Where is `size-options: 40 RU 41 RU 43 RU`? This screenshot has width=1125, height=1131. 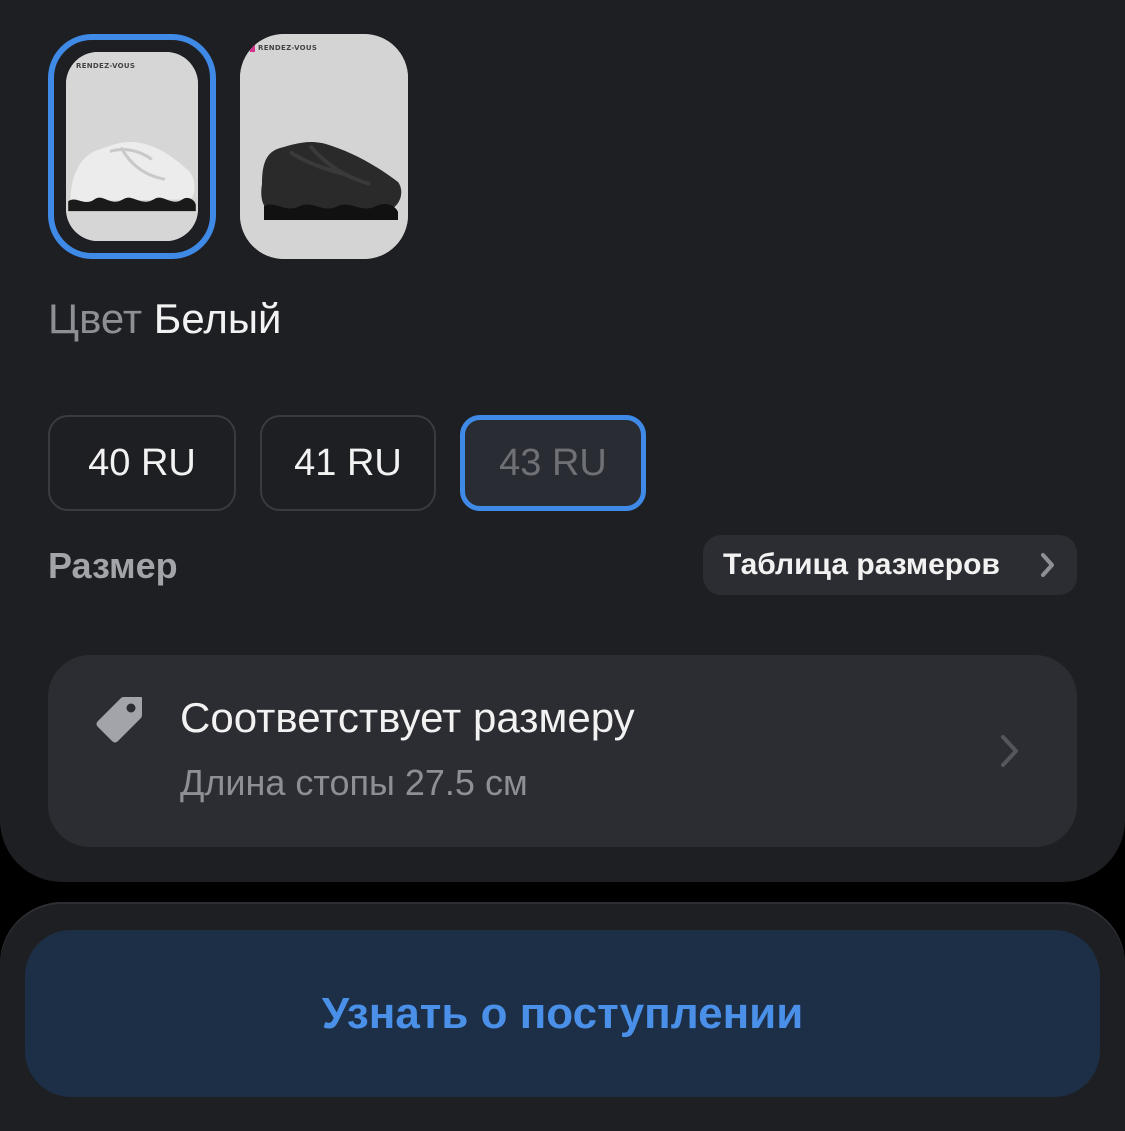 size-options: 40 RU 41 RU 43 RU is located at coordinates (347, 463).